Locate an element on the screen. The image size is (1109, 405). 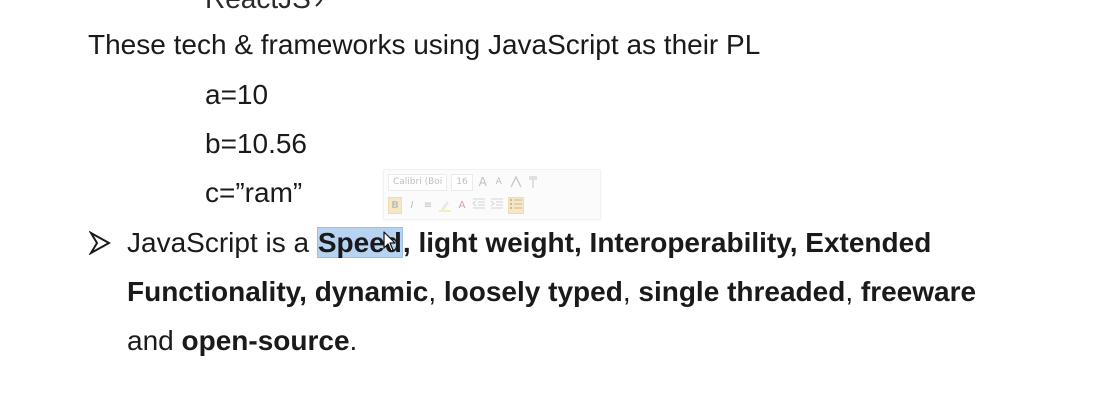
arrow-bullet-icon is located at coordinates (100, 243).